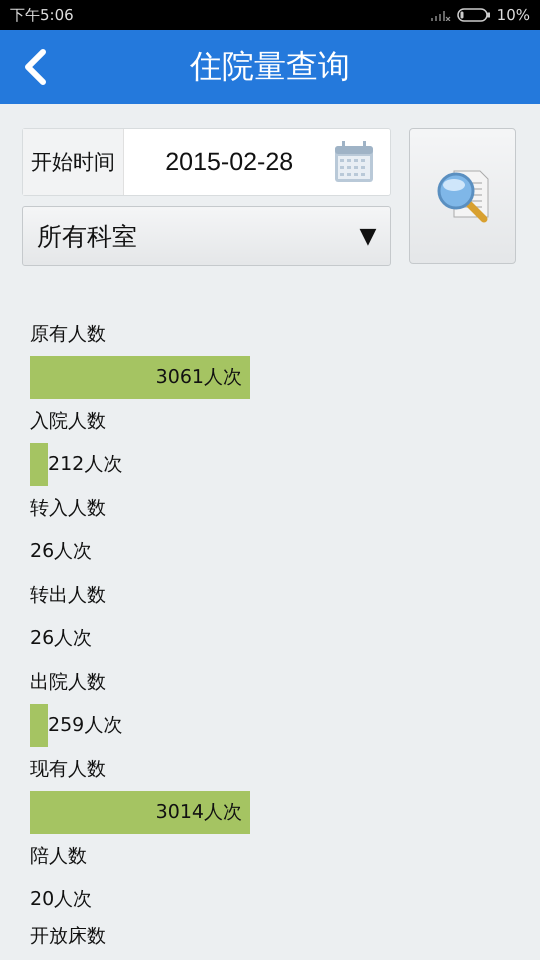  I want to click on stat-value: 212人次, so click(85, 465).